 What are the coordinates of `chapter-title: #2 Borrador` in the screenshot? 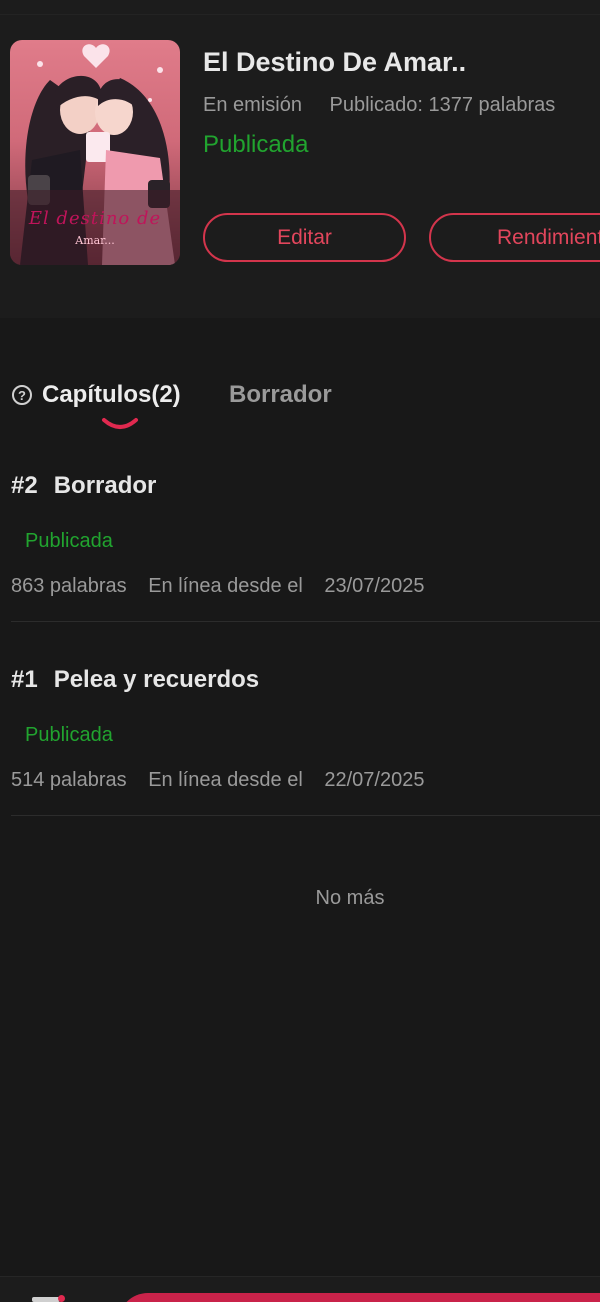 It's located at (83, 486).